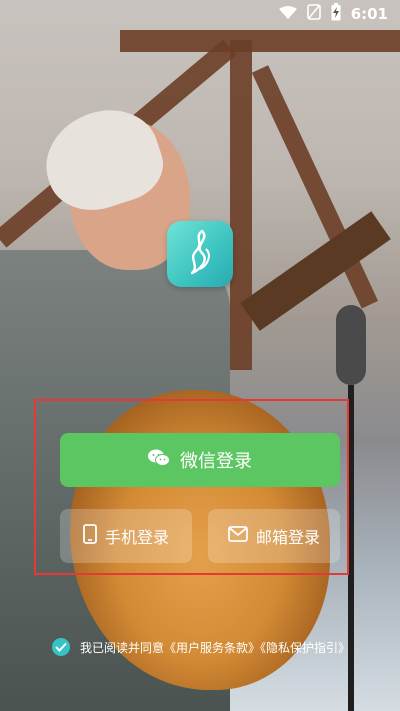 The height and width of the screenshot is (711, 400). What do you see at coordinates (313, 14) in the screenshot?
I see `no-sim-icon` at bounding box center [313, 14].